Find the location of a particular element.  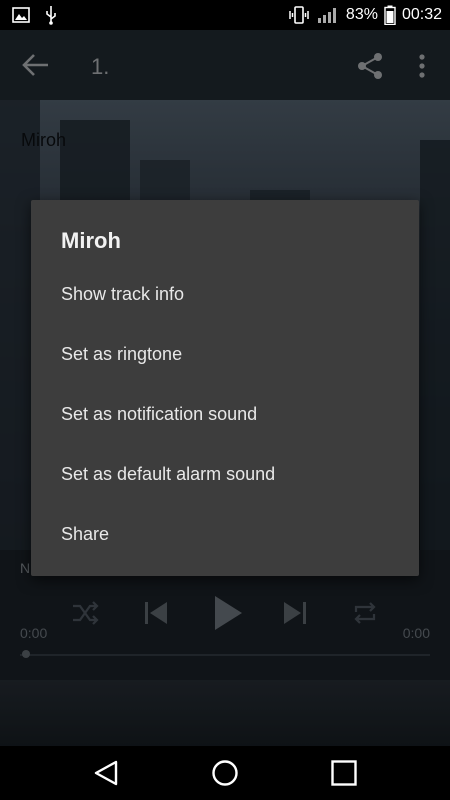

menu-item-set-alarm-sound: Set as default alarm sound is located at coordinates (225, 477).